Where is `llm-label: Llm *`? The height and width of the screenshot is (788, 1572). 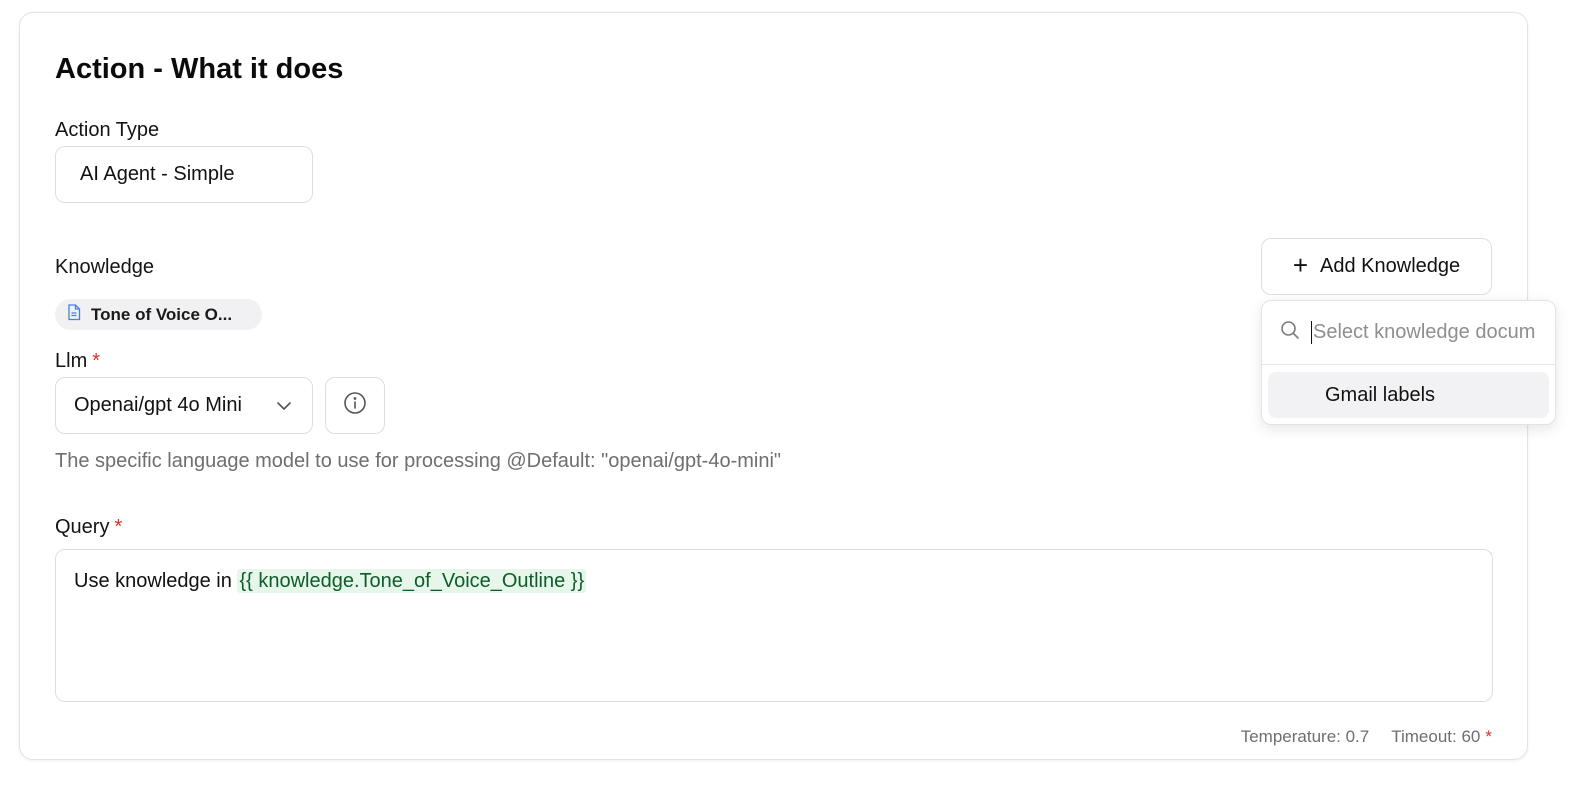 llm-label: Llm * is located at coordinates (77, 361).